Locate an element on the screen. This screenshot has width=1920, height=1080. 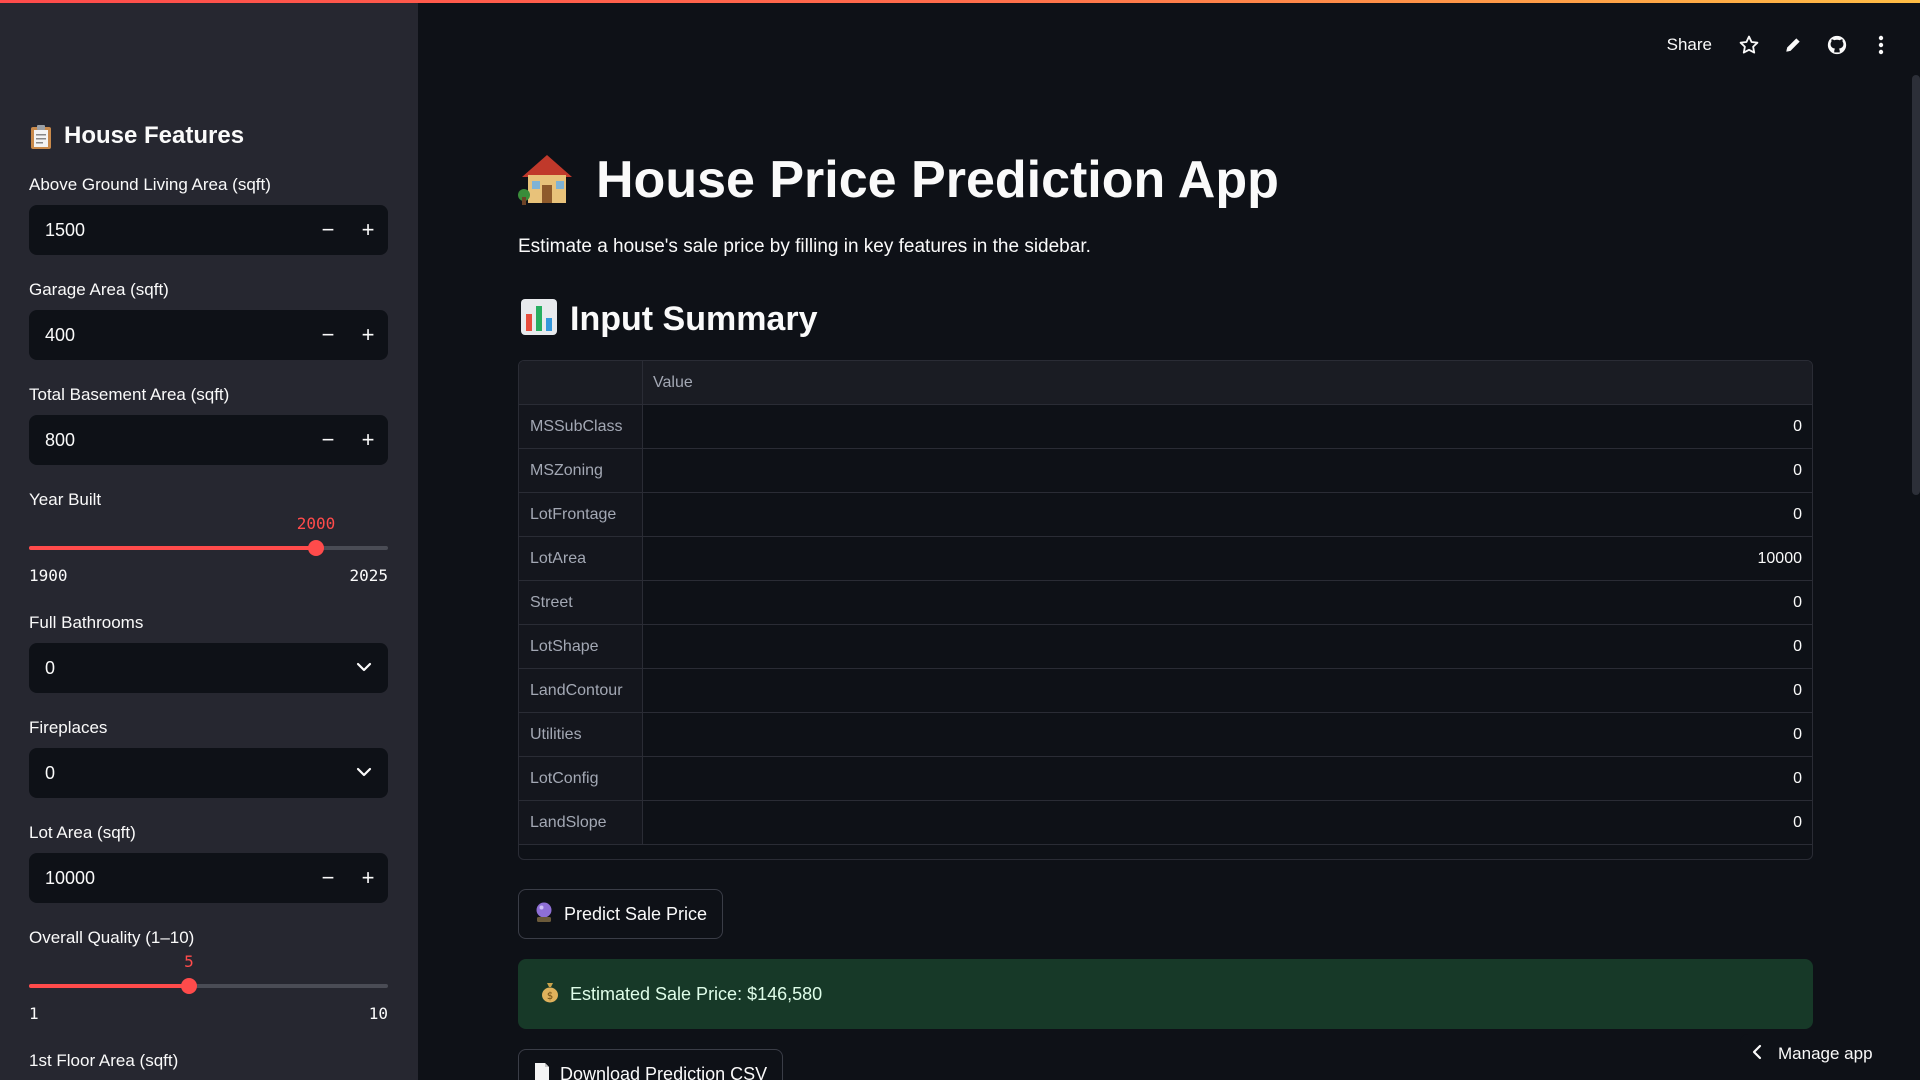
basement-area-decrement-button: − is located at coordinates (328, 440).